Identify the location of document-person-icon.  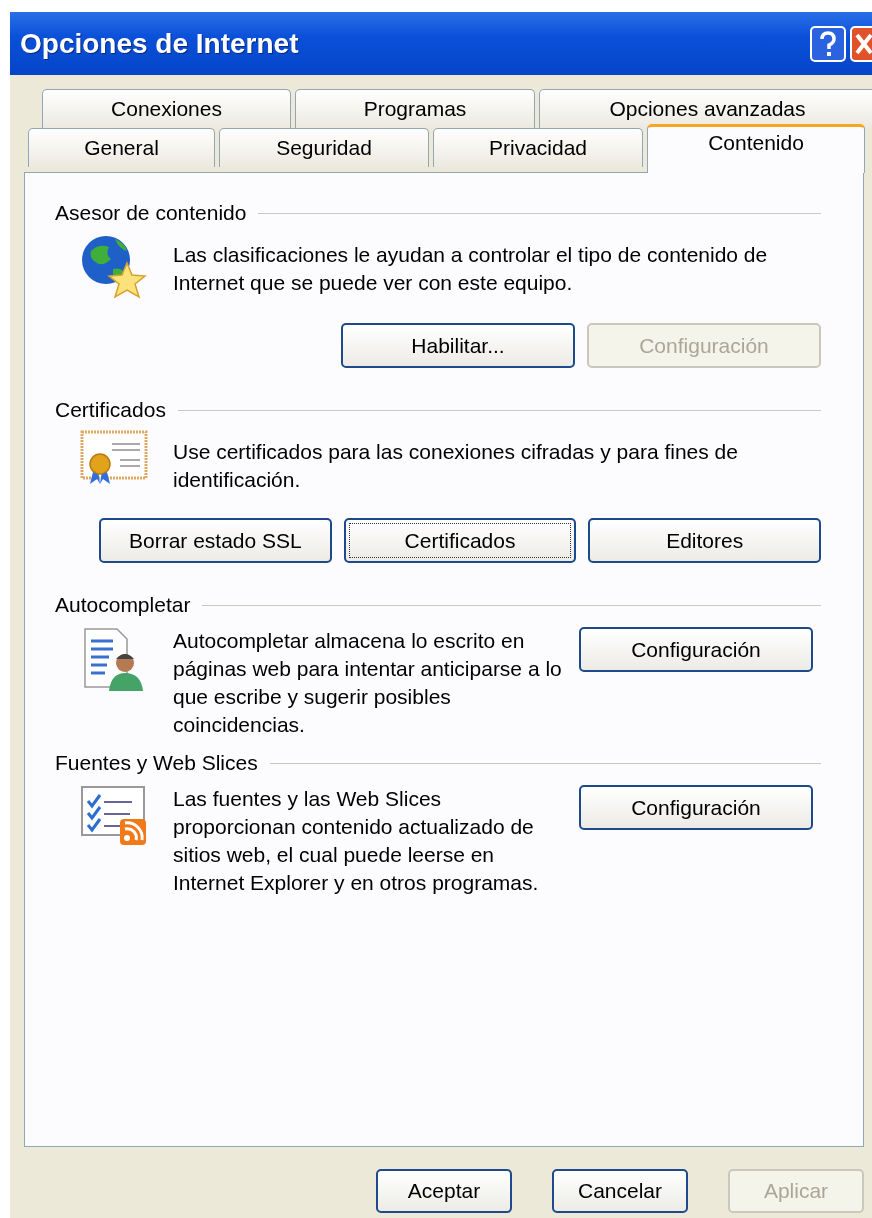
(114, 660).